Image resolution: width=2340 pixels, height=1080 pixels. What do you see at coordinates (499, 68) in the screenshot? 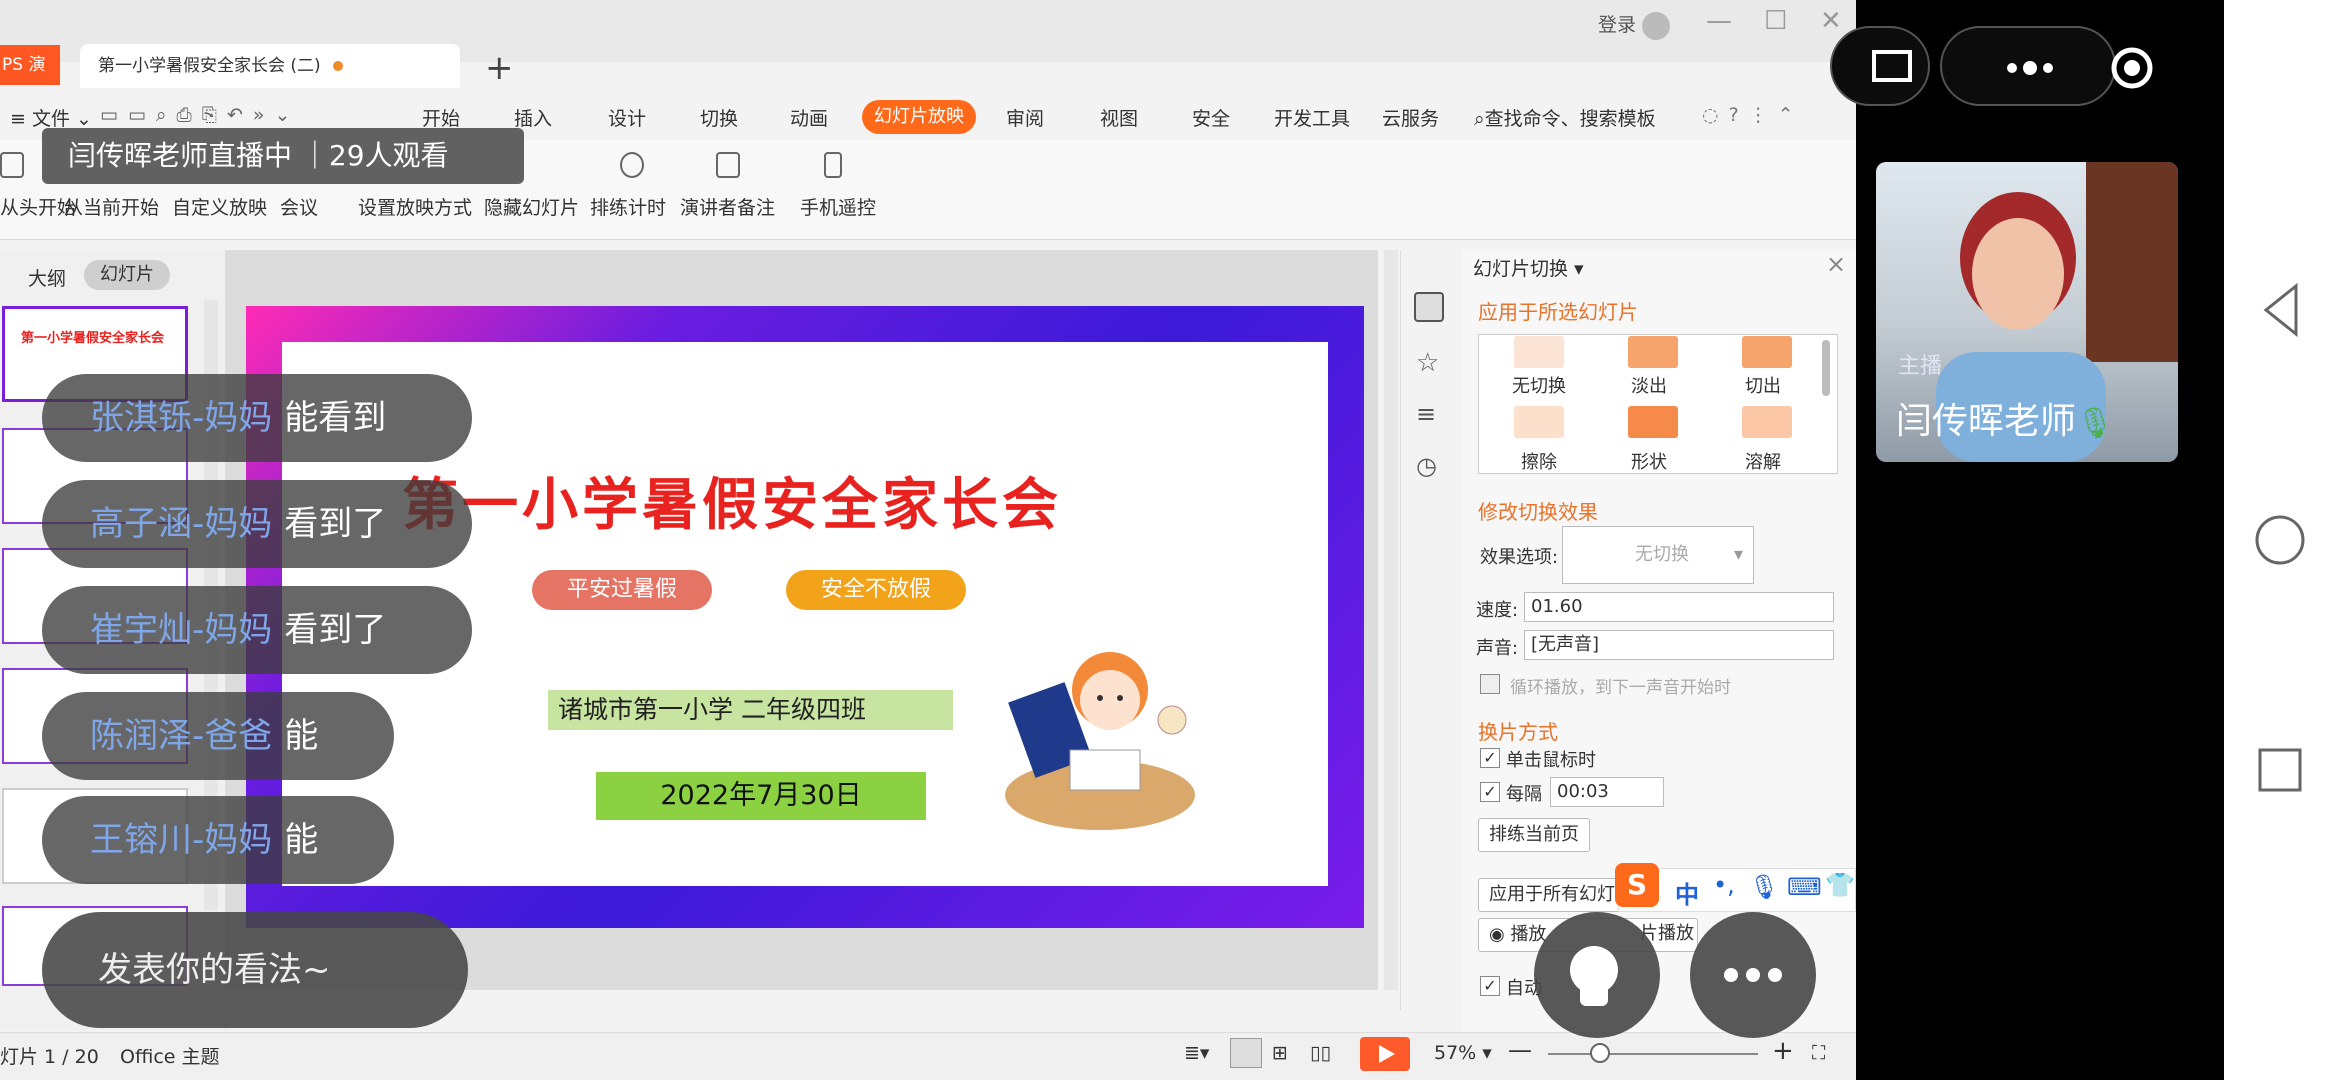
I see `new-tab-button: +` at bounding box center [499, 68].